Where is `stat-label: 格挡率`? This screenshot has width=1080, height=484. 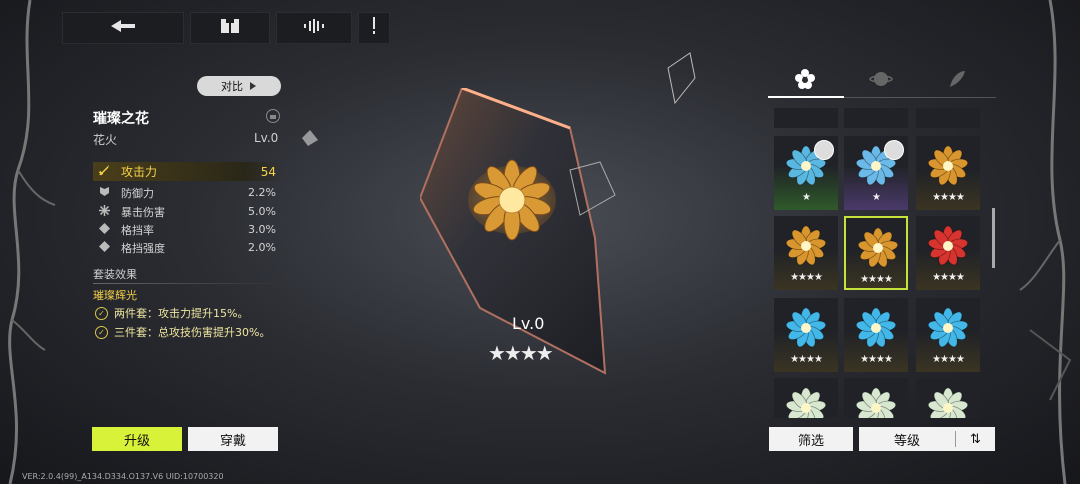 stat-label: 格挡率 is located at coordinates (137, 230).